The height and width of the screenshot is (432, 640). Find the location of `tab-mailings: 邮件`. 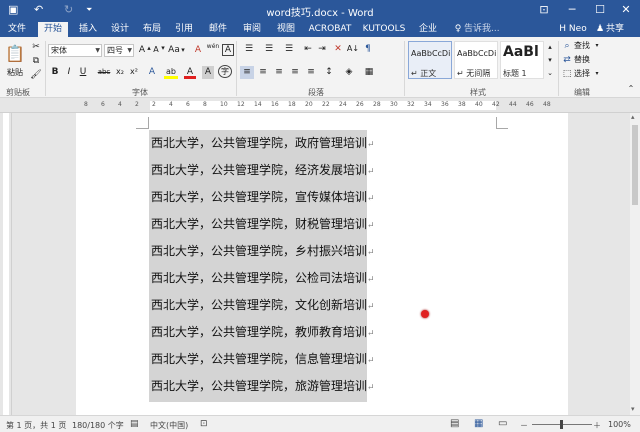

tab-mailings: 邮件 is located at coordinates (218, 29).